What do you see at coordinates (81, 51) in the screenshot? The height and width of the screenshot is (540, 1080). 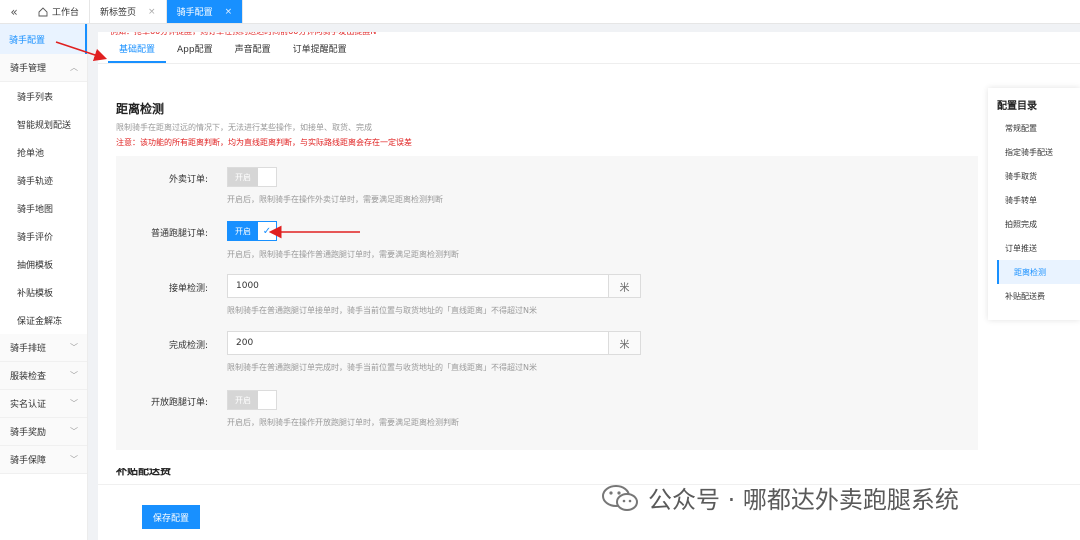 I see `arrow-to-basic-tab` at bounding box center [81, 51].